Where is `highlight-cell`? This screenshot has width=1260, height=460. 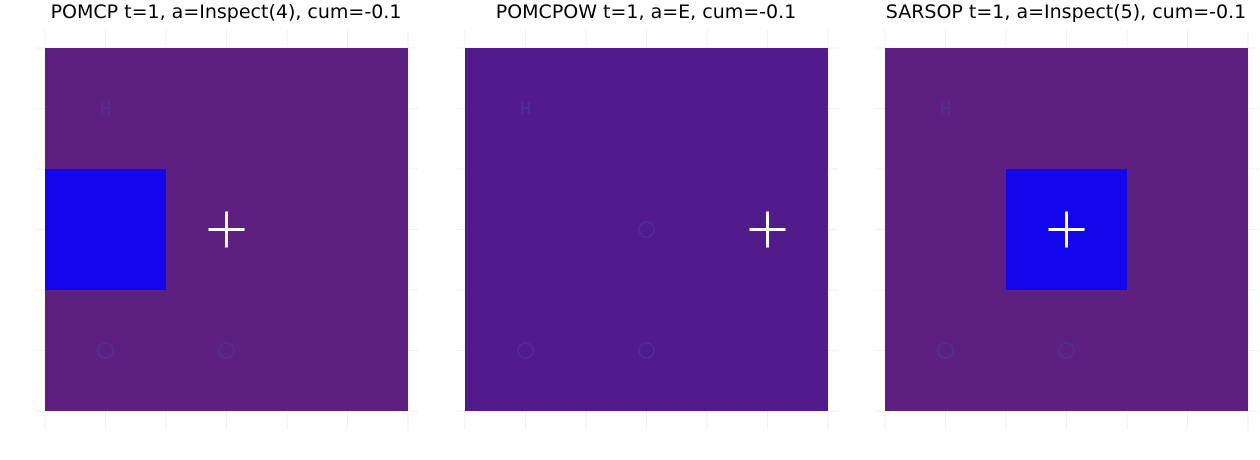
highlight-cell is located at coordinates (105, 229).